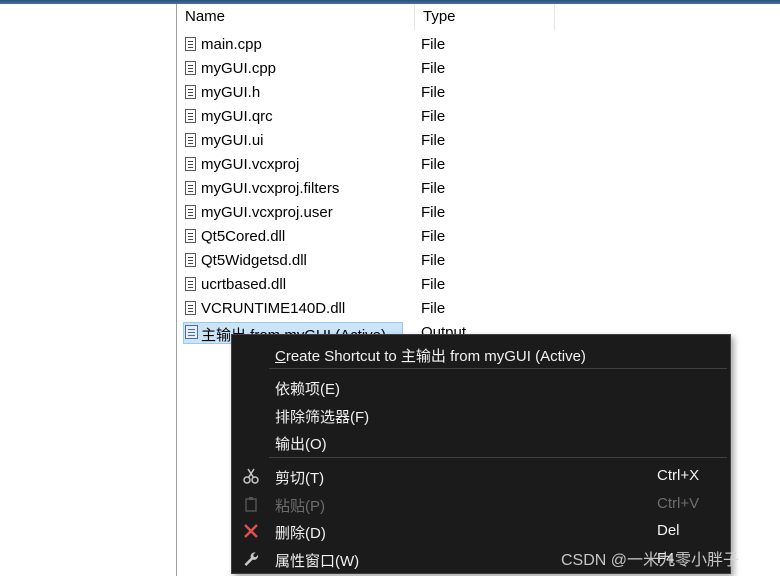 This screenshot has width=780, height=576. Describe the element at coordinates (307, 389) in the screenshot. I see `dependencies-label: 依赖项(E)` at that location.